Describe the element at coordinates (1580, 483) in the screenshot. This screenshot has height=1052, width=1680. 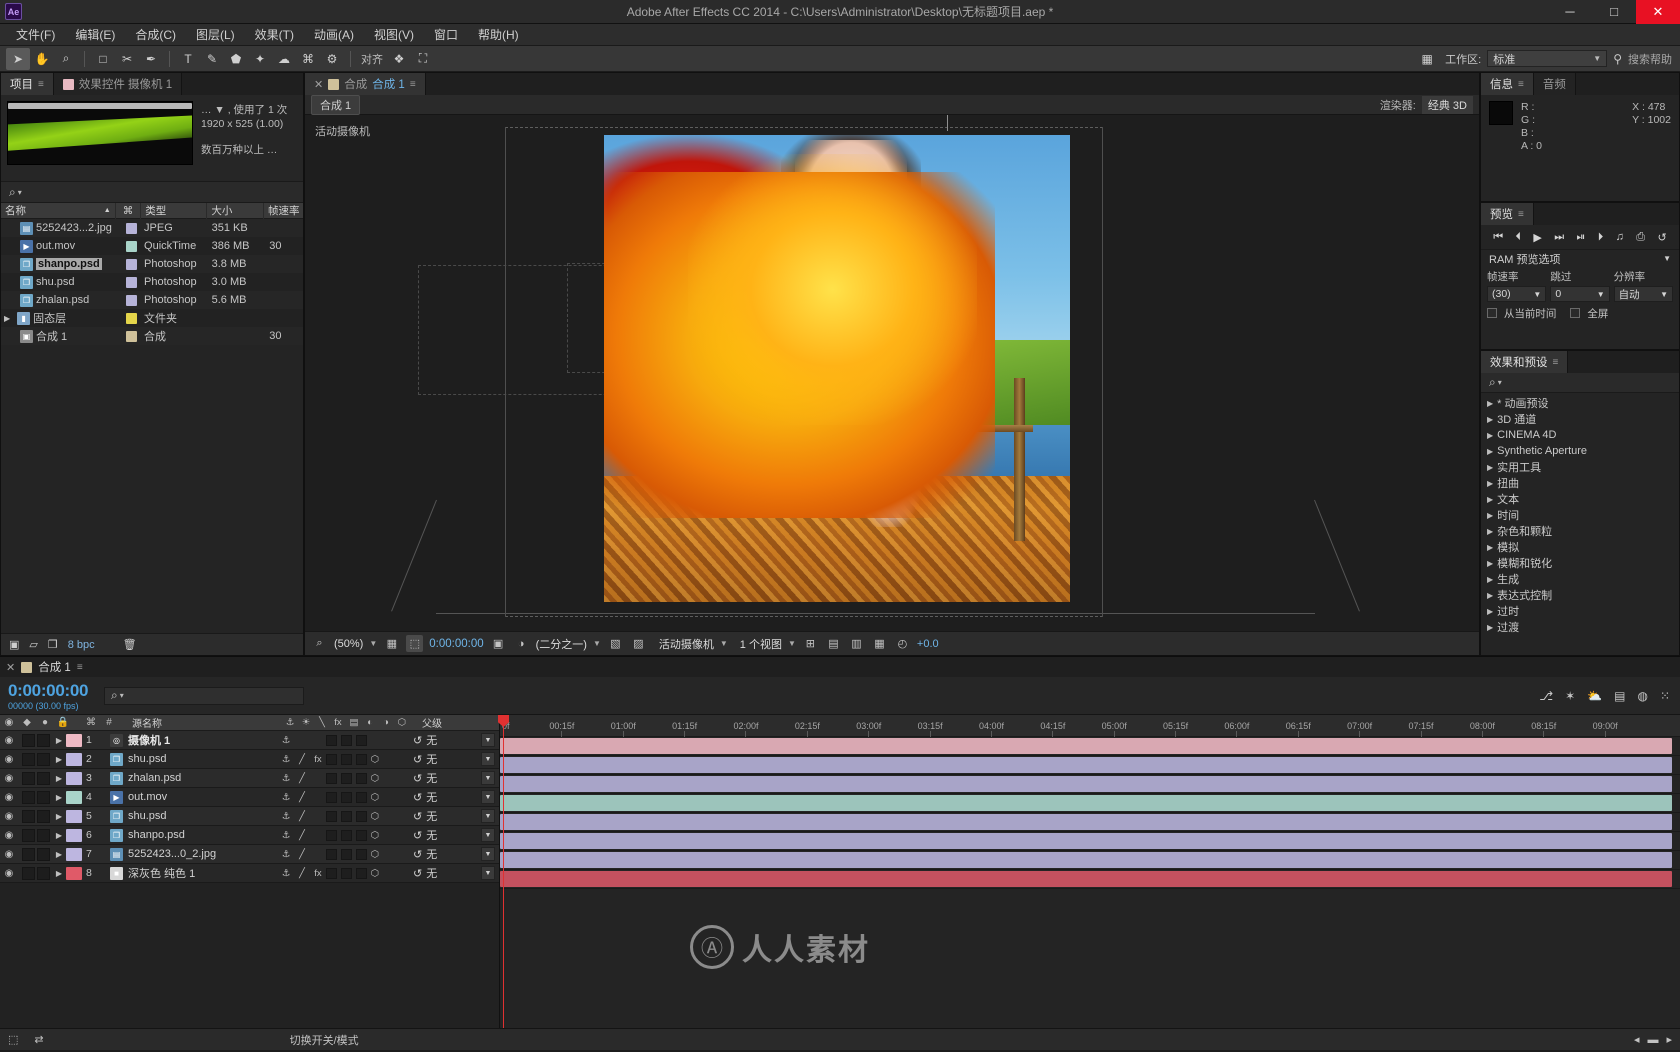
I see `effects-category-row: ▶ 扭曲` at that location.